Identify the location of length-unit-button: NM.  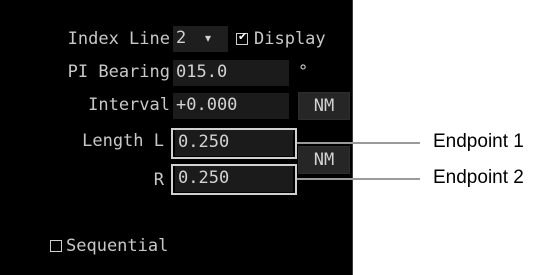
(324, 160).